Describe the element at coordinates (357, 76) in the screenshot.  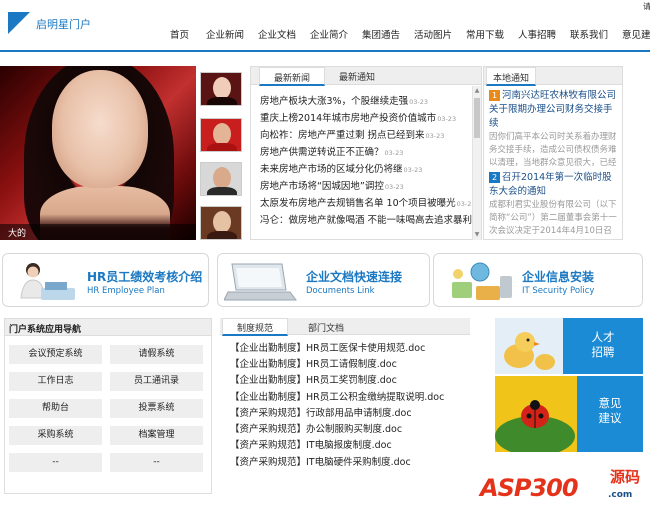
I see `tab-latest-notice: 最新通知` at that location.